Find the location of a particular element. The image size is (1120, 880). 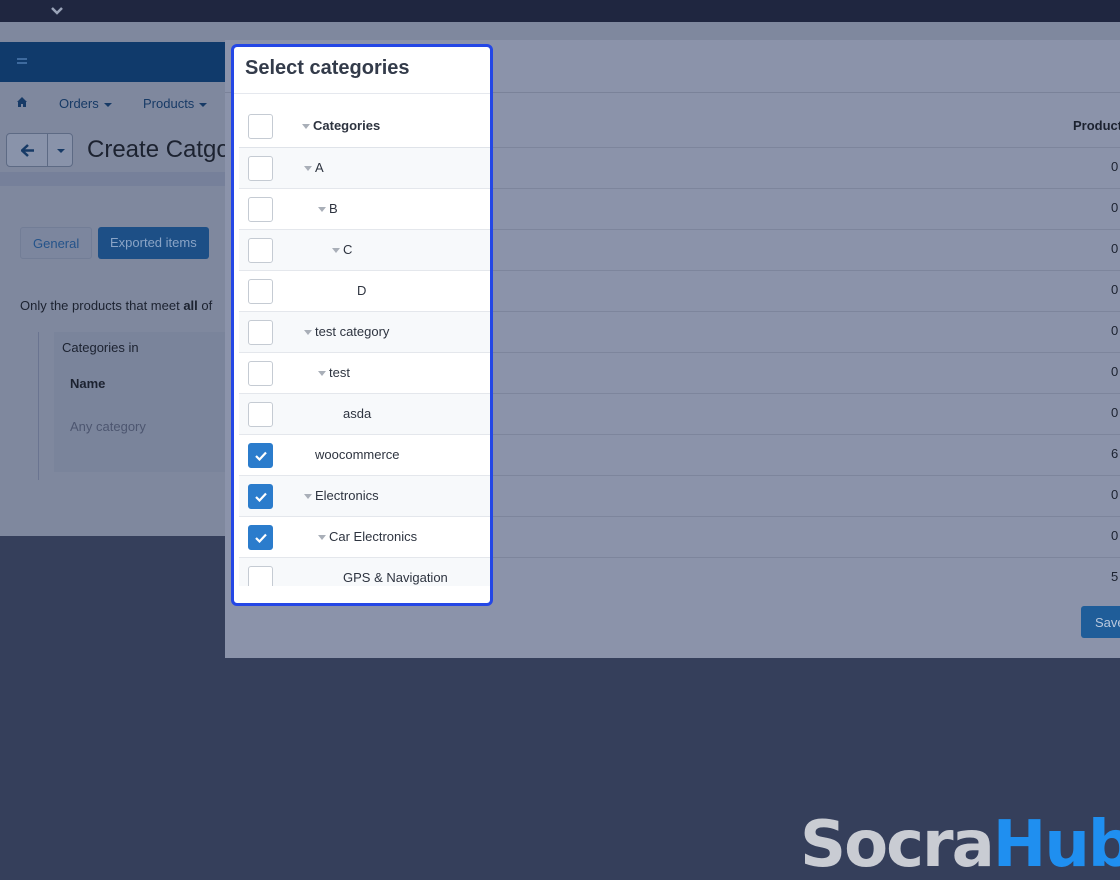

column-products-header: Product is located at coordinates (1096, 125).